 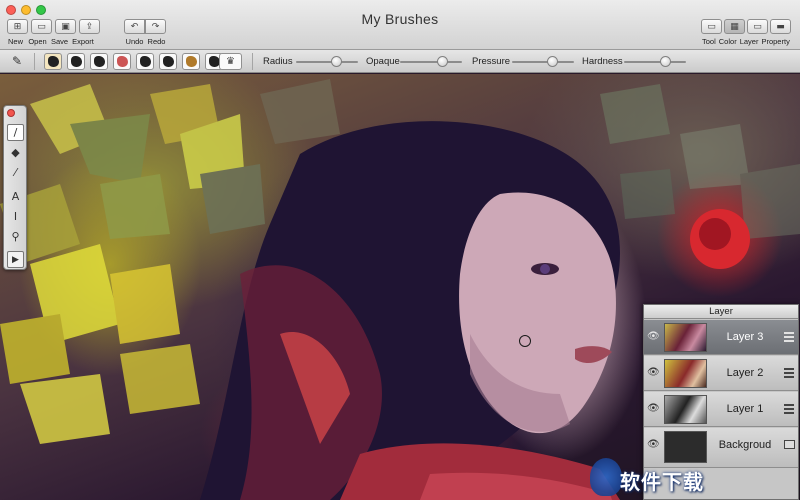 I want to click on crown-icon: ♛, so click(x=230, y=61).